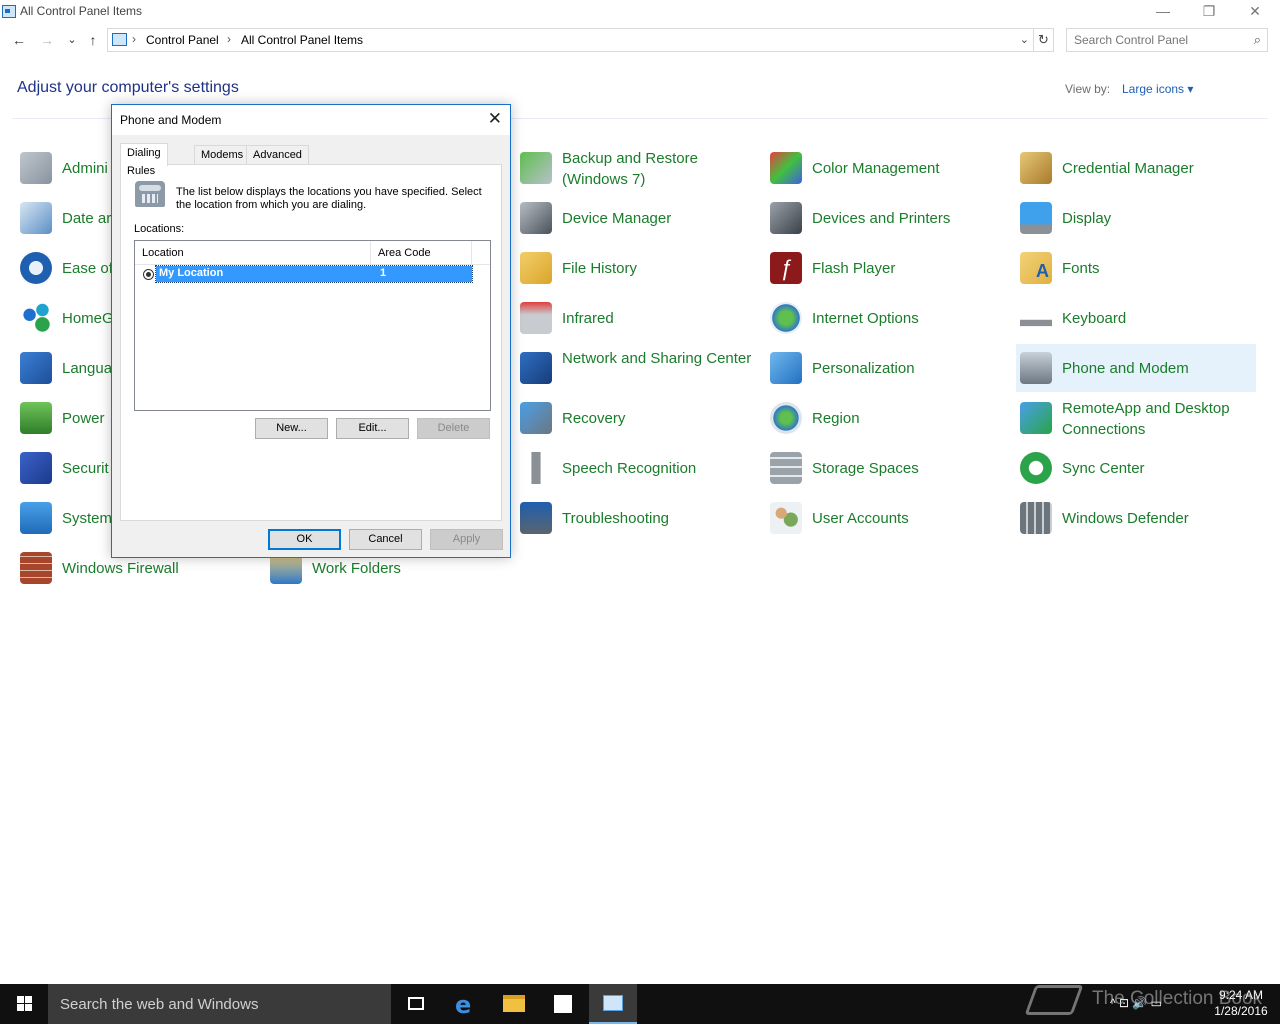  Describe the element at coordinates (786, 168) in the screenshot. I see `color-management-icon` at that location.